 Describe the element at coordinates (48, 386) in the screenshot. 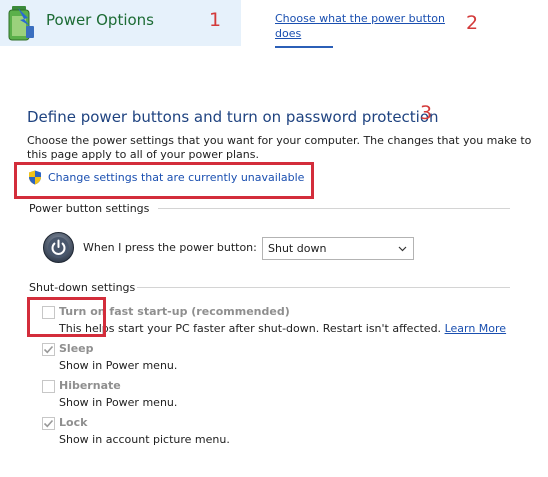

I see `hibernate-checkbox` at that location.